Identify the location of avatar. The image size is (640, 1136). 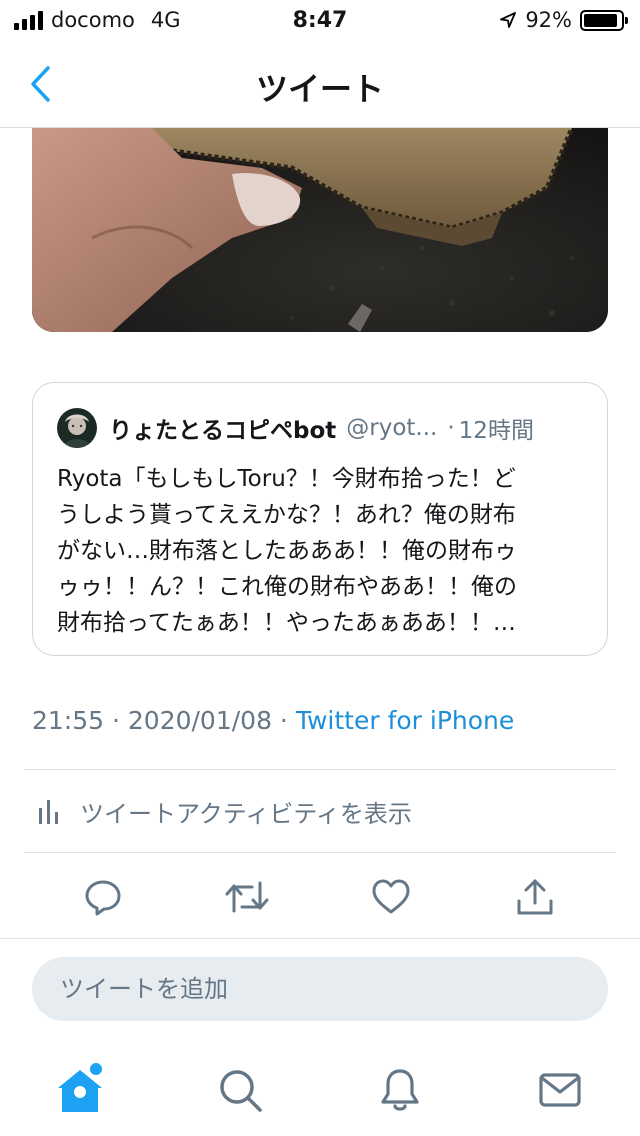
(77, 428).